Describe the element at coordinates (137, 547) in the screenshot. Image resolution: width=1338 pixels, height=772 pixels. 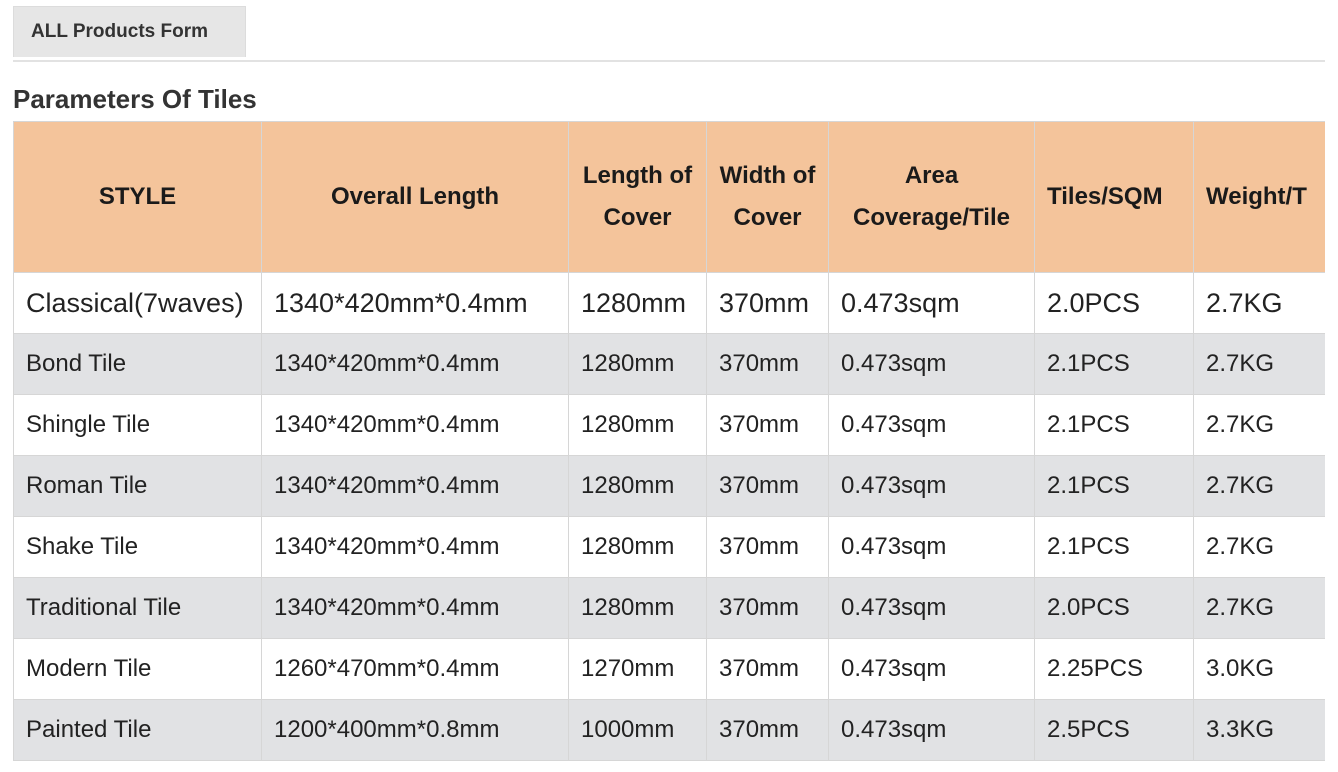
I see `cell-style: Shake Tile` at that location.